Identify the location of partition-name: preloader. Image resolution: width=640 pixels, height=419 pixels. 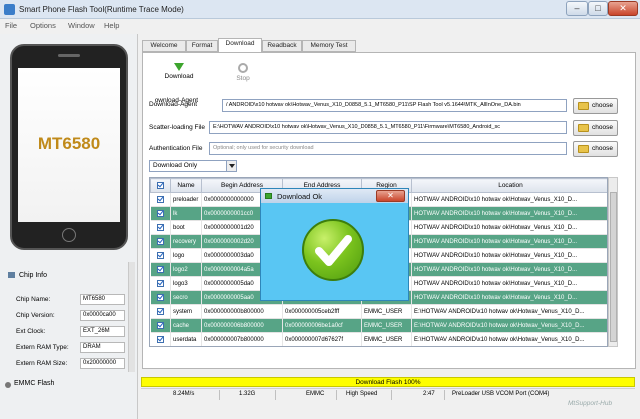
(186, 199).